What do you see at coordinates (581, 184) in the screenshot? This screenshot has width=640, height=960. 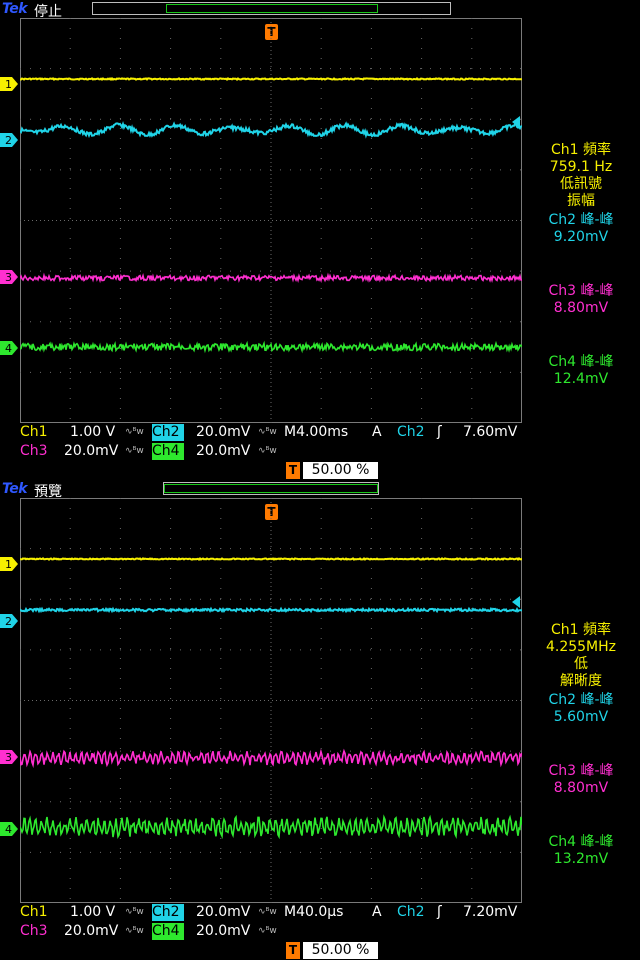 I see `readout-note: 低訊號` at bounding box center [581, 184].